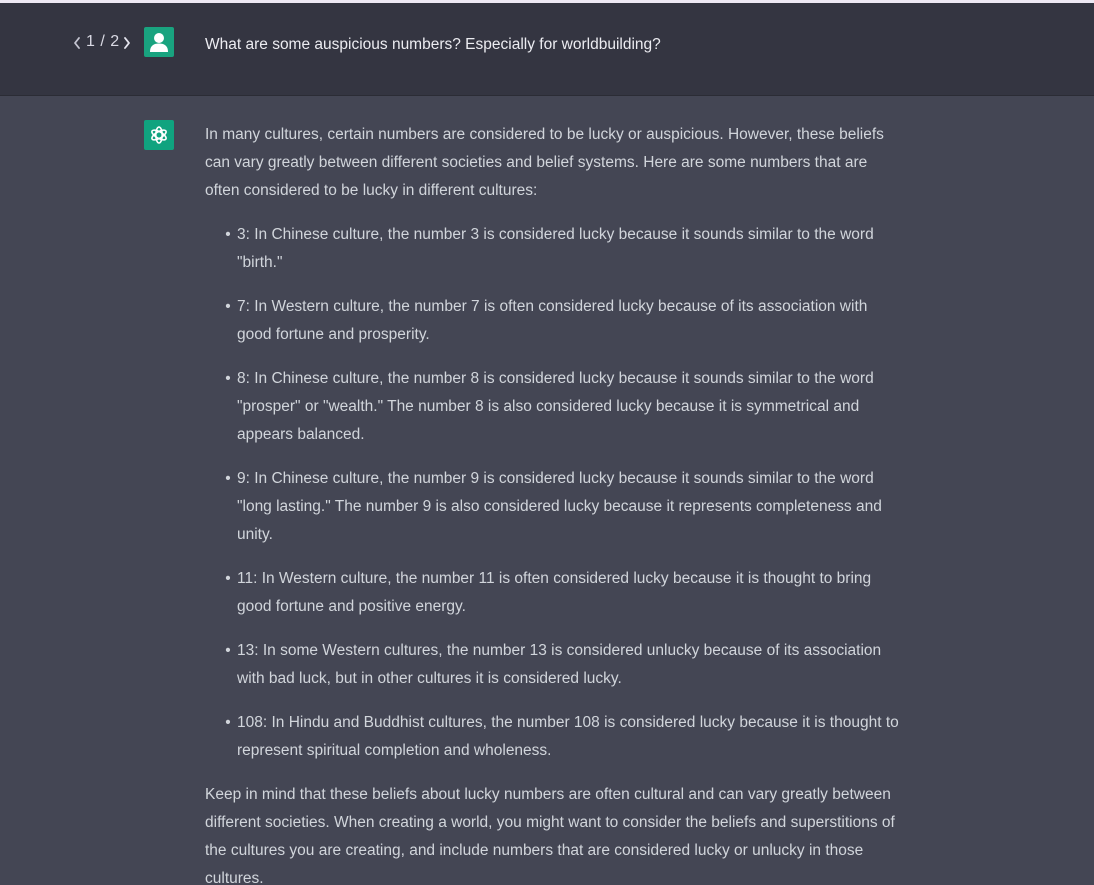 This screenshot has width=1094, height=885. Describe the element at coordinates (78, 42) in the screenshot. I see `chevron-left-icon` at that location.